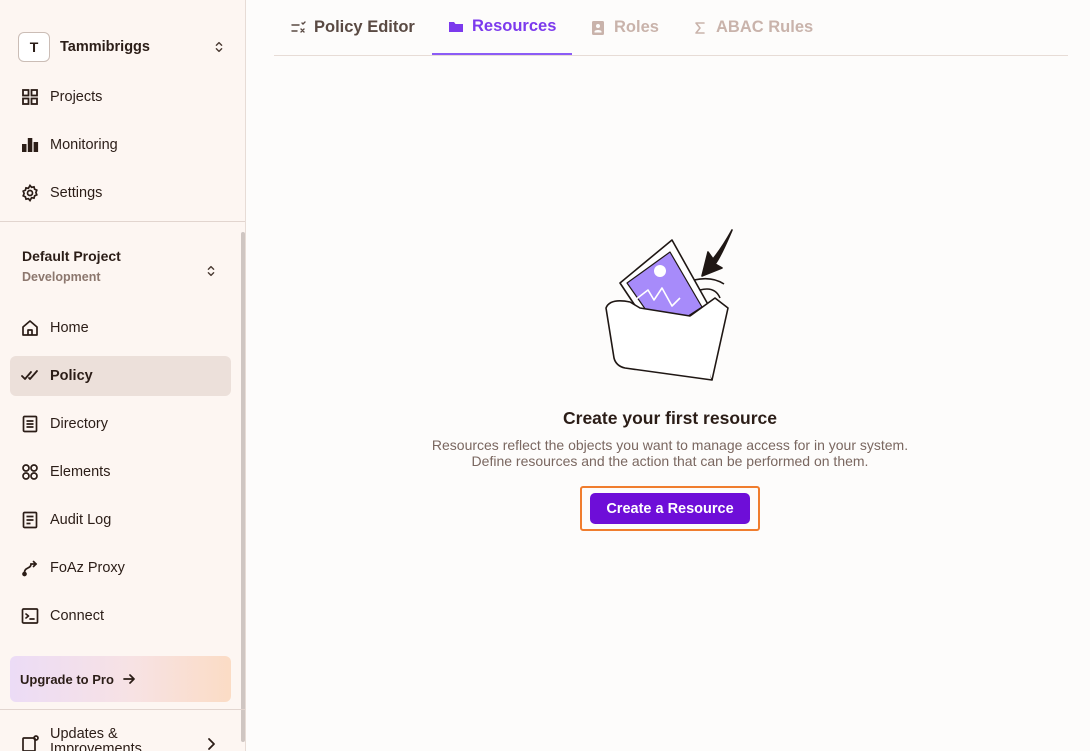 The image size is (1090, 751). What do you see at coordinates (30, 568) in the screenshot?
I see `route-icon` at bounding box center [30, 568].